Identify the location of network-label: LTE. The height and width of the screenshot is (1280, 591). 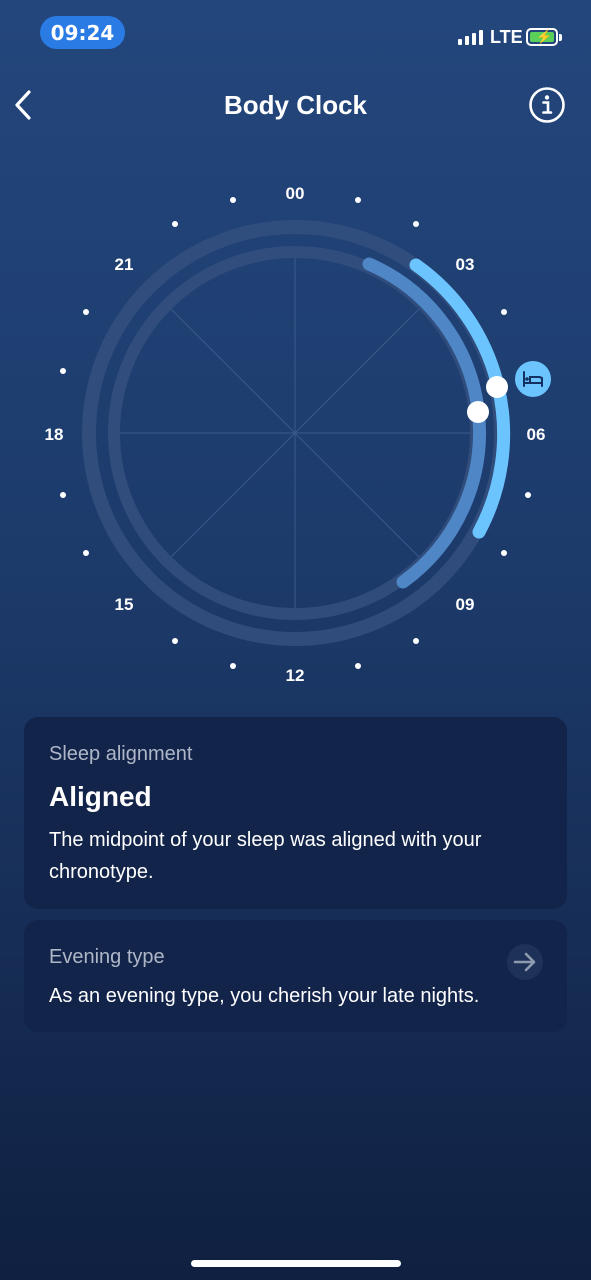
(506, 37).